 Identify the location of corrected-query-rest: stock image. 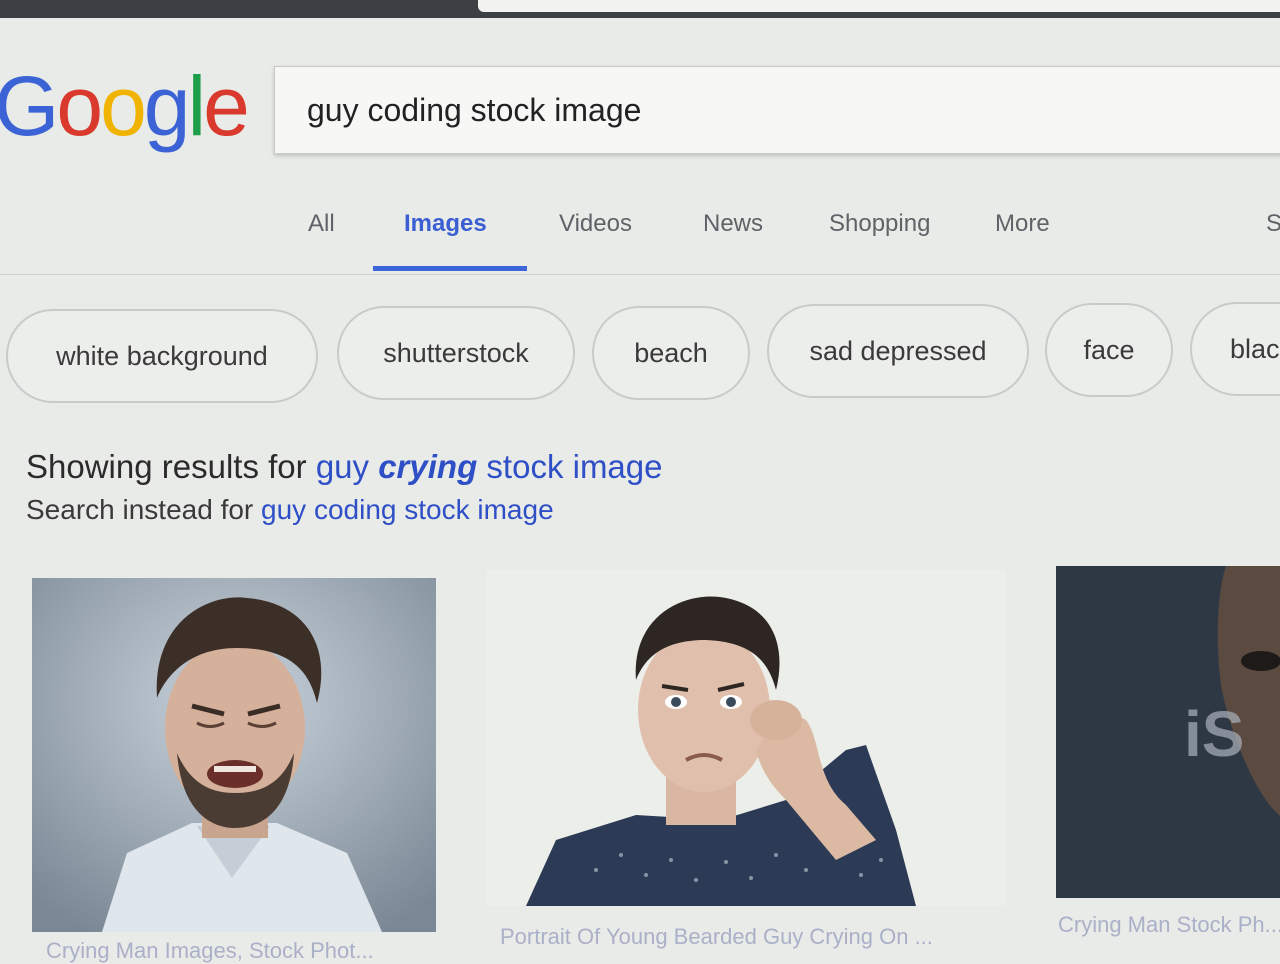
(574, 466).